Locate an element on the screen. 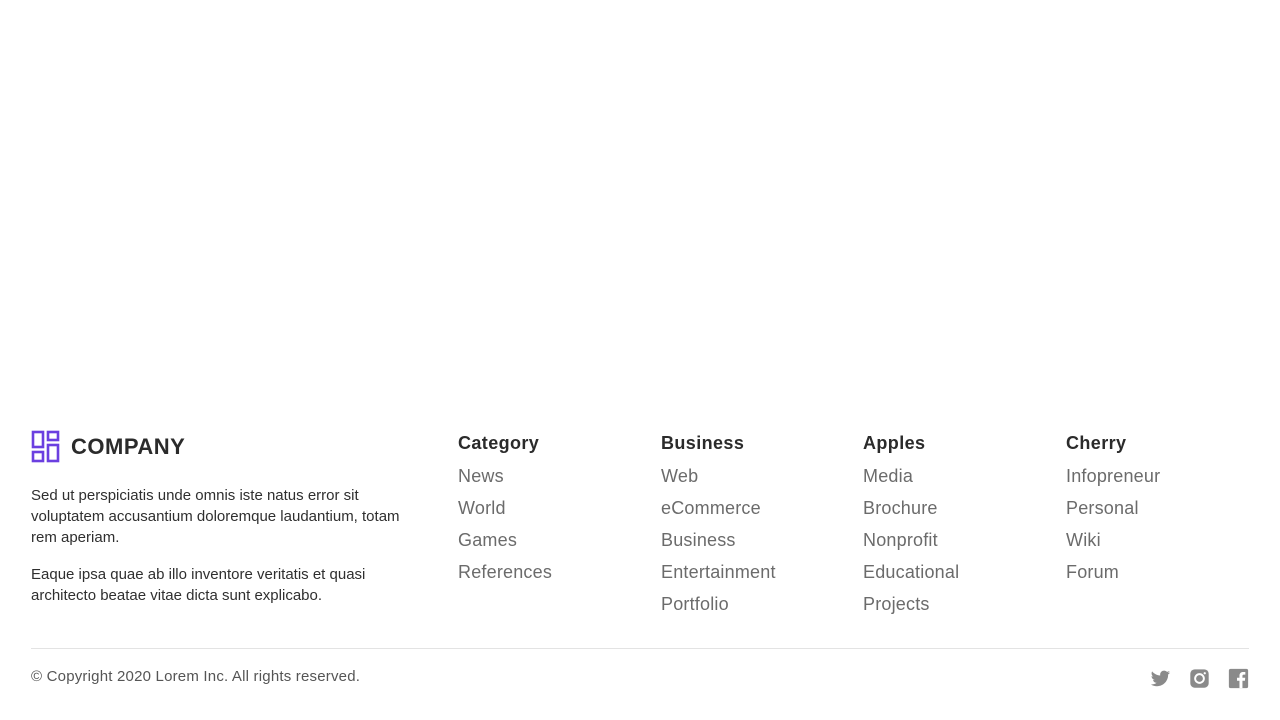  footer-link: Business is located at coordinates (756, 540).